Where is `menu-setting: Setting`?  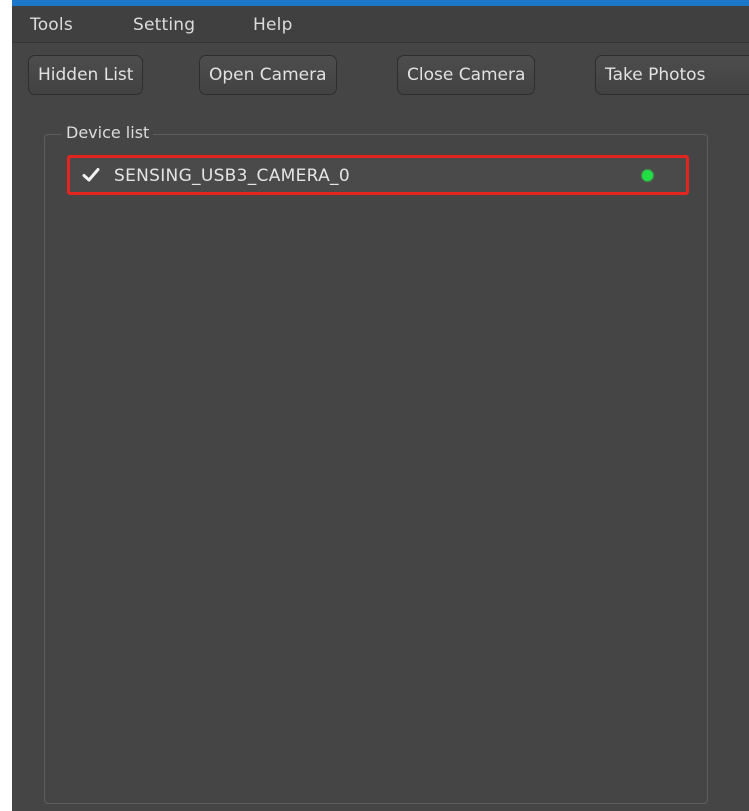 menu-setting: Setting is located at coordinates (164, 25).